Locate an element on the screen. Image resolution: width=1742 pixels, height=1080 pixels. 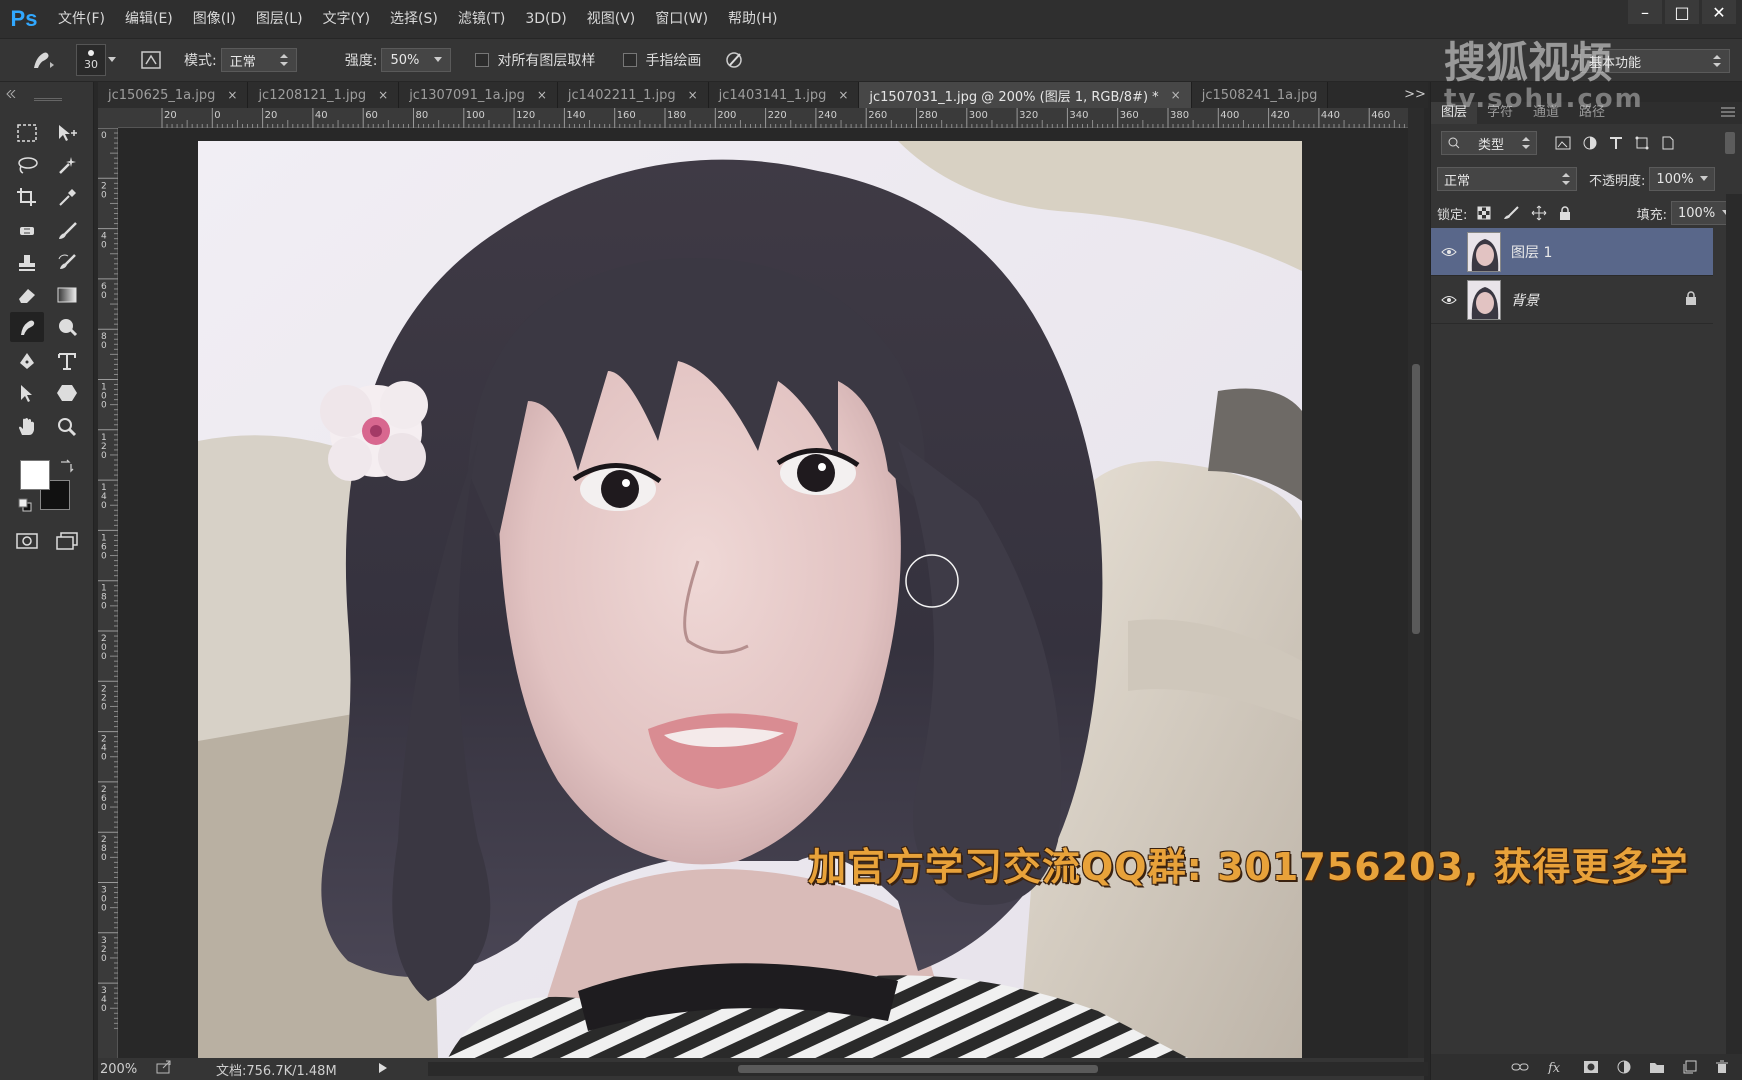
tab-document: jc1307091_1a.jpg × is located at coordinates (478, 95).